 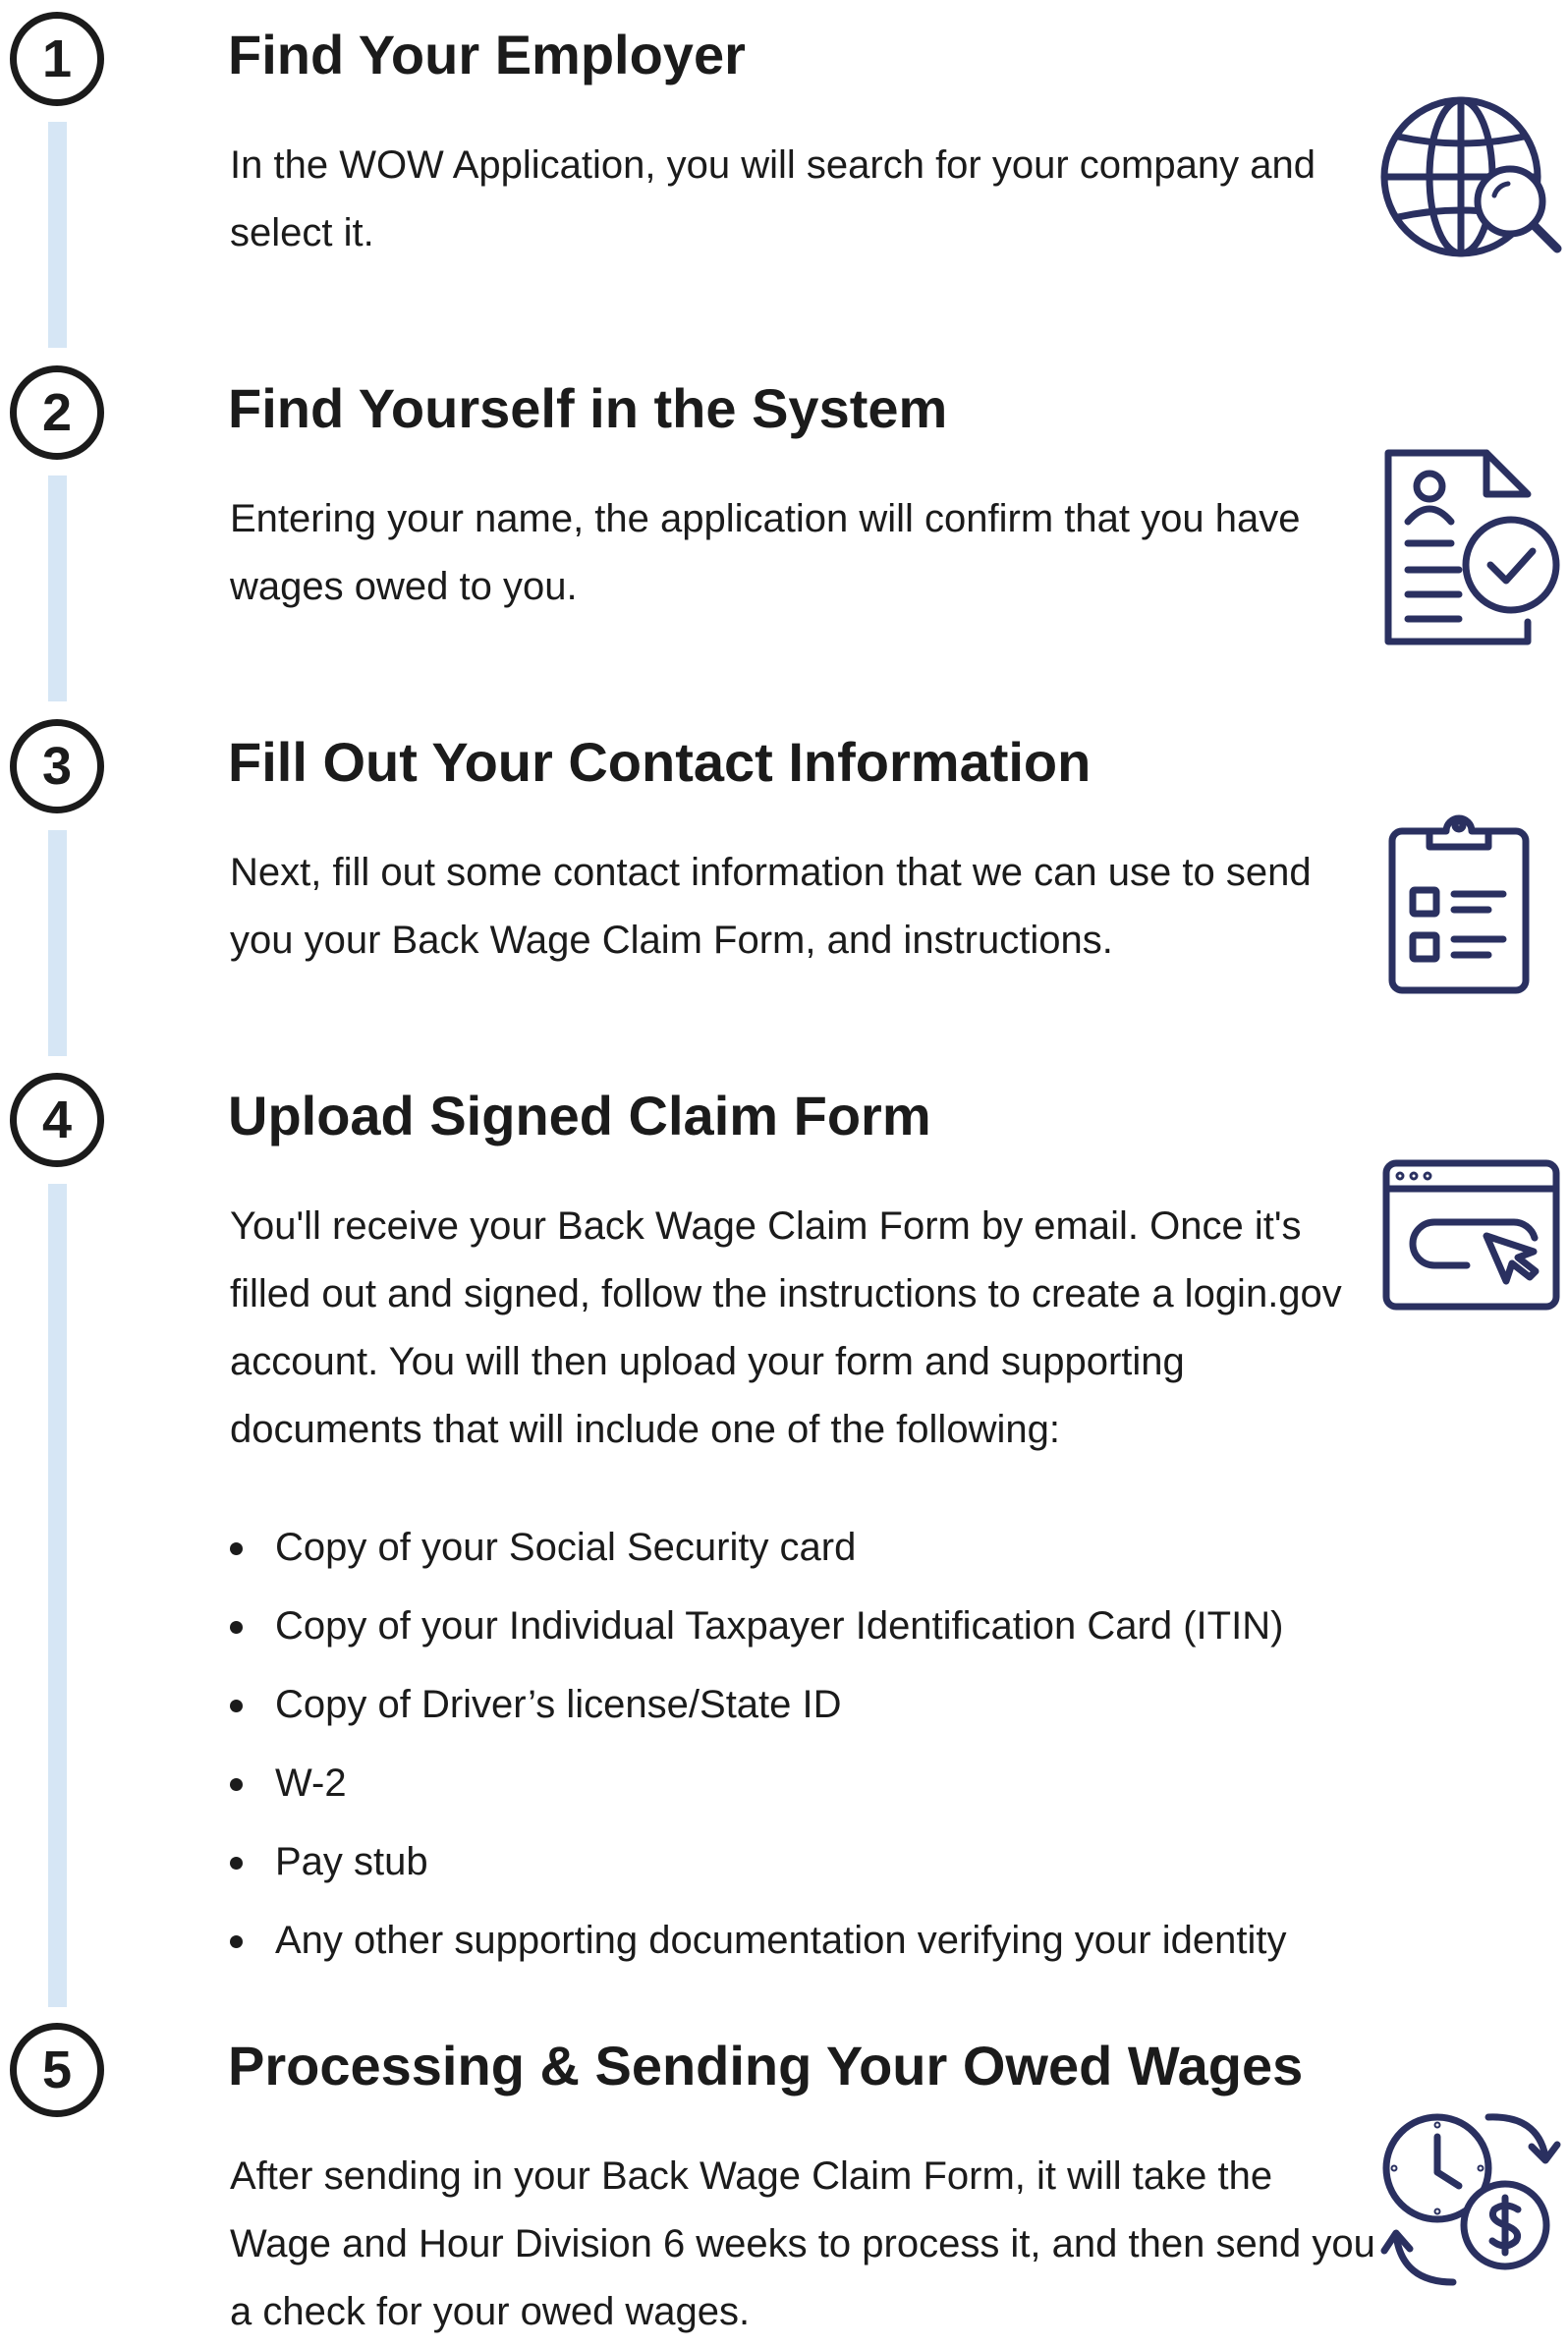 What do you see at coordinates (757, 1704) in the screenshot?
I see `list-item: Copy of Driver’s license/State ID` at bounding box center [757, 1704].